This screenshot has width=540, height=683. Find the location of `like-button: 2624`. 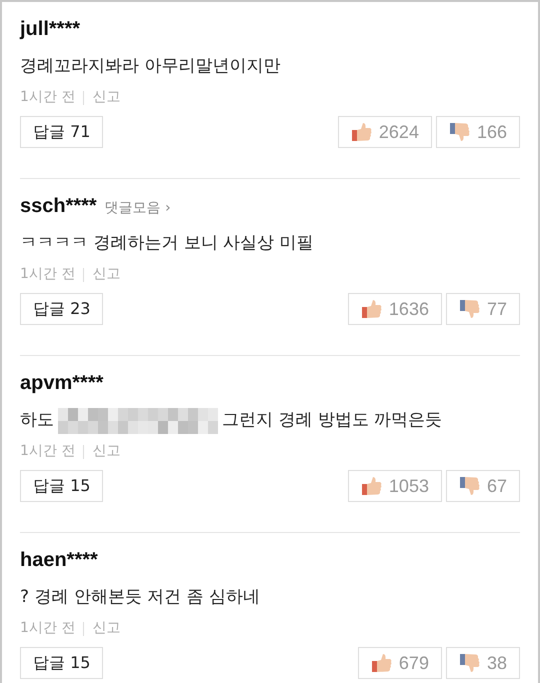

like-button: 2624 is located at coordinates (385, 132).